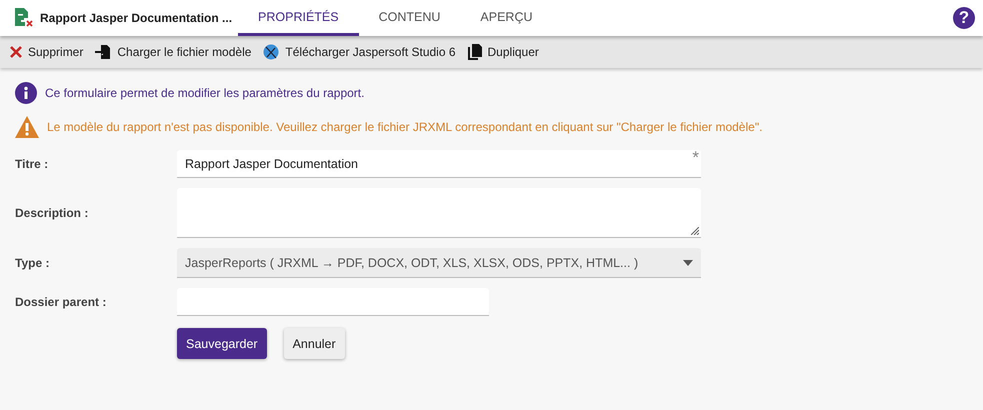  Describe the element at coordinates (103, 52) in the screenshot. I see `file-import-icon` at that location.